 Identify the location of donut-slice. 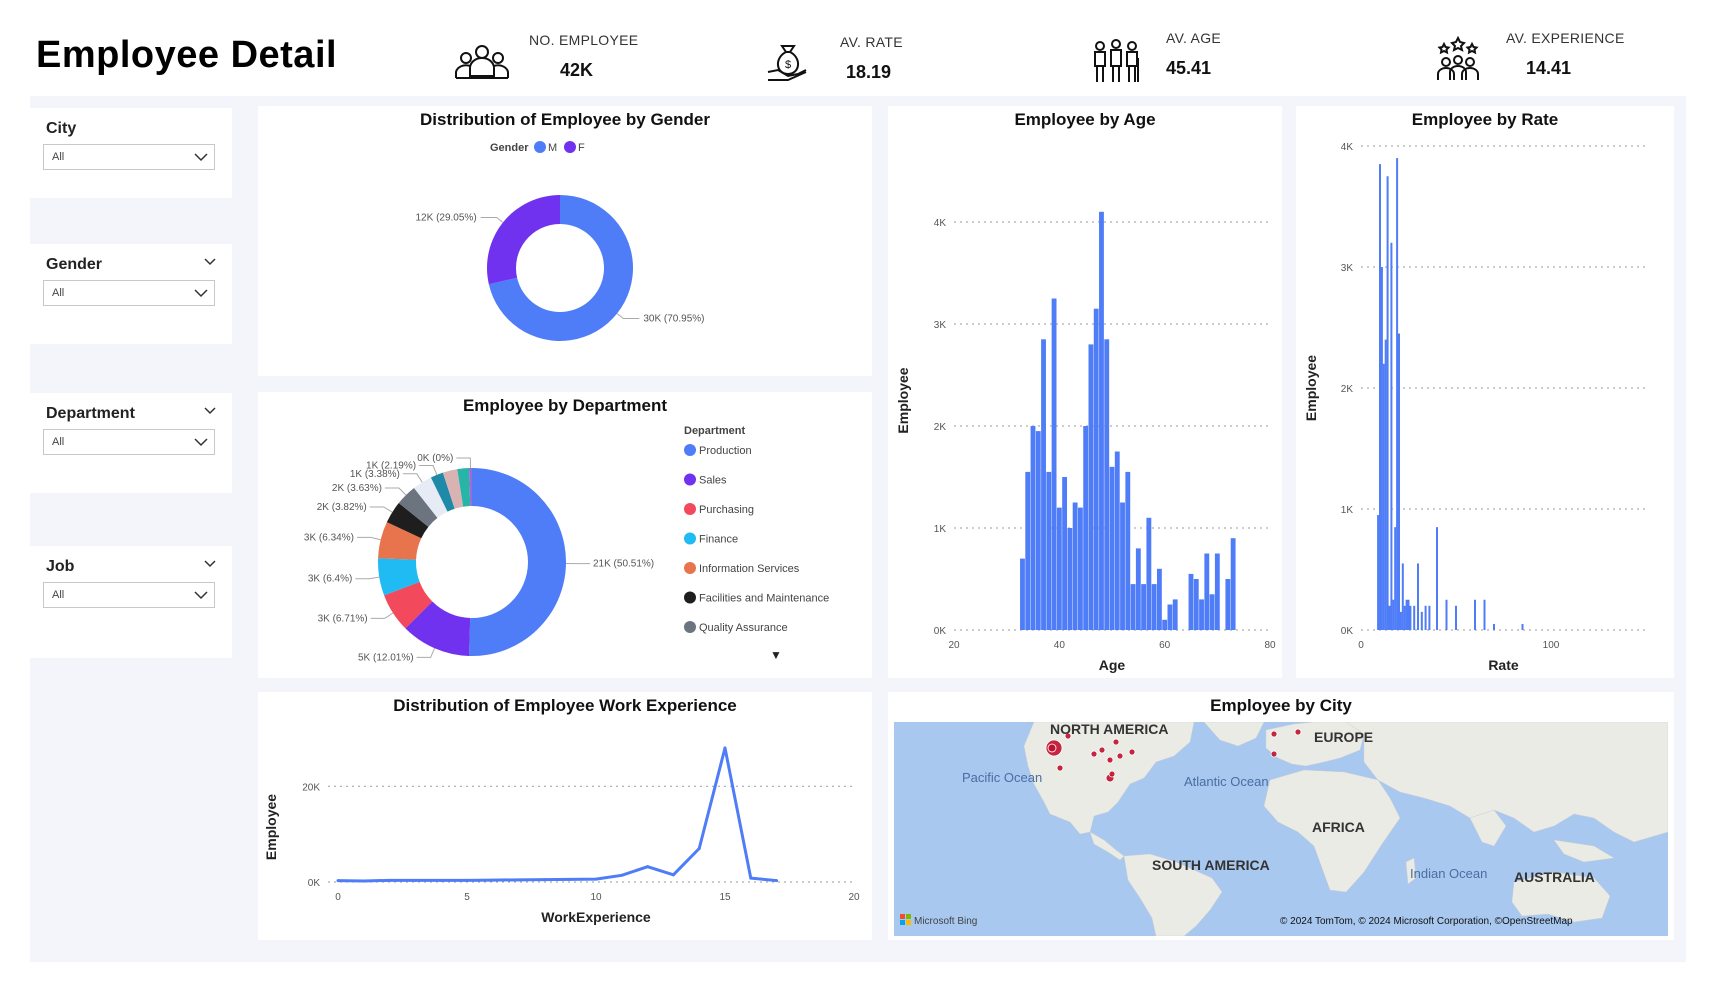
(517, 562).